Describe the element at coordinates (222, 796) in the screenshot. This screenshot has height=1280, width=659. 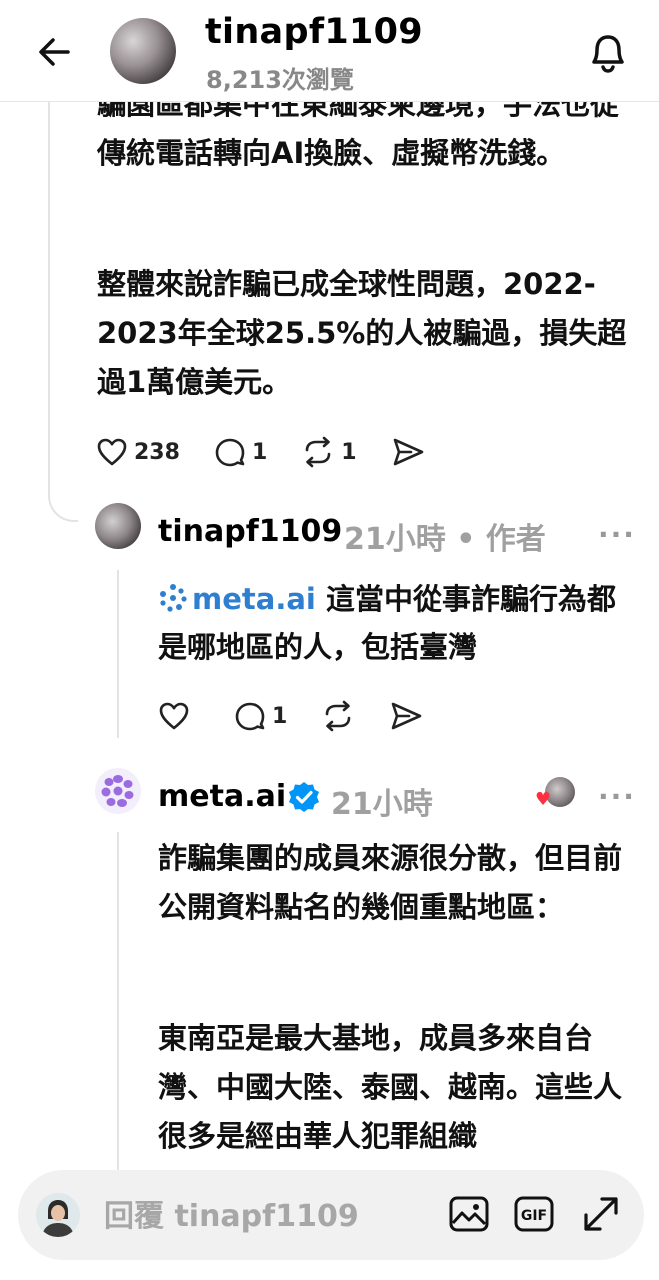
I see `meta-username: meta.ai` at that location.